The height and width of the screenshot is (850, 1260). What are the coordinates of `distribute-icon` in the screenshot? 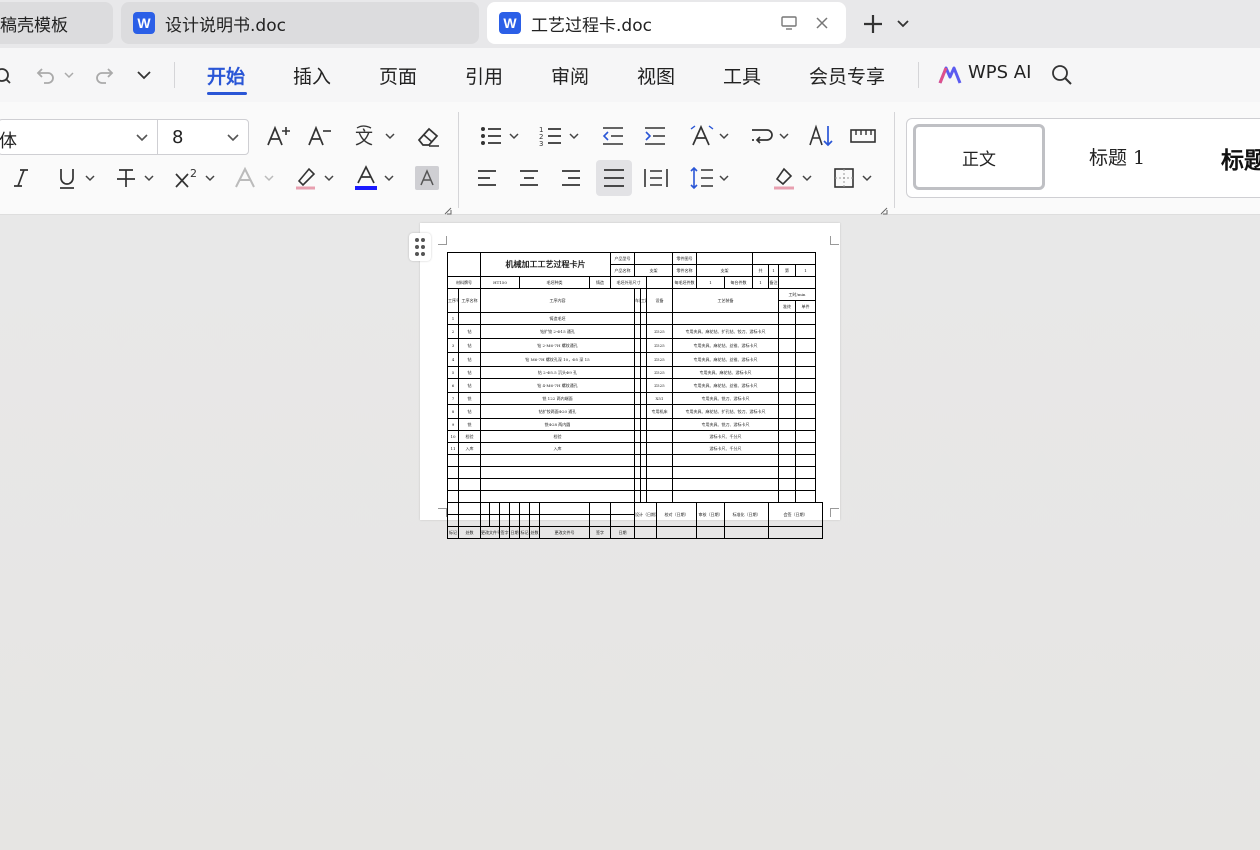 It's located at (656, 178).